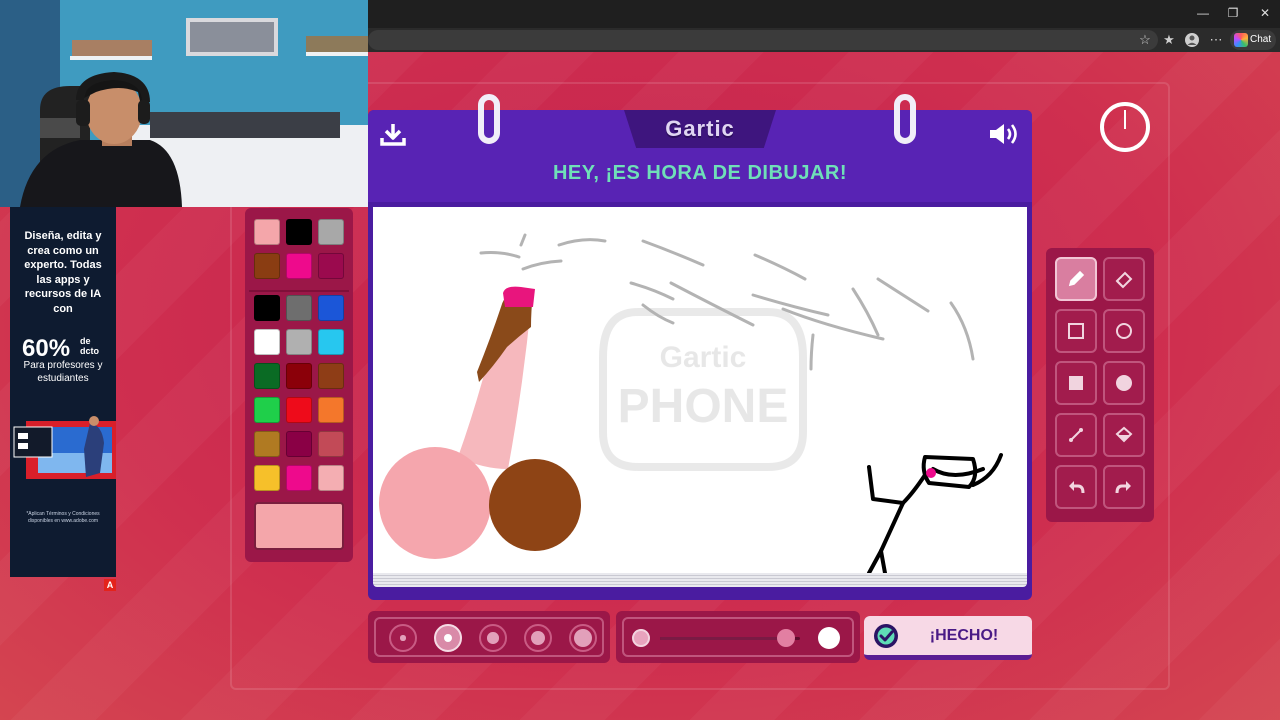 This screenshot has height=720, width=1280. I want to click on profile-icon, so click(1192, 40).